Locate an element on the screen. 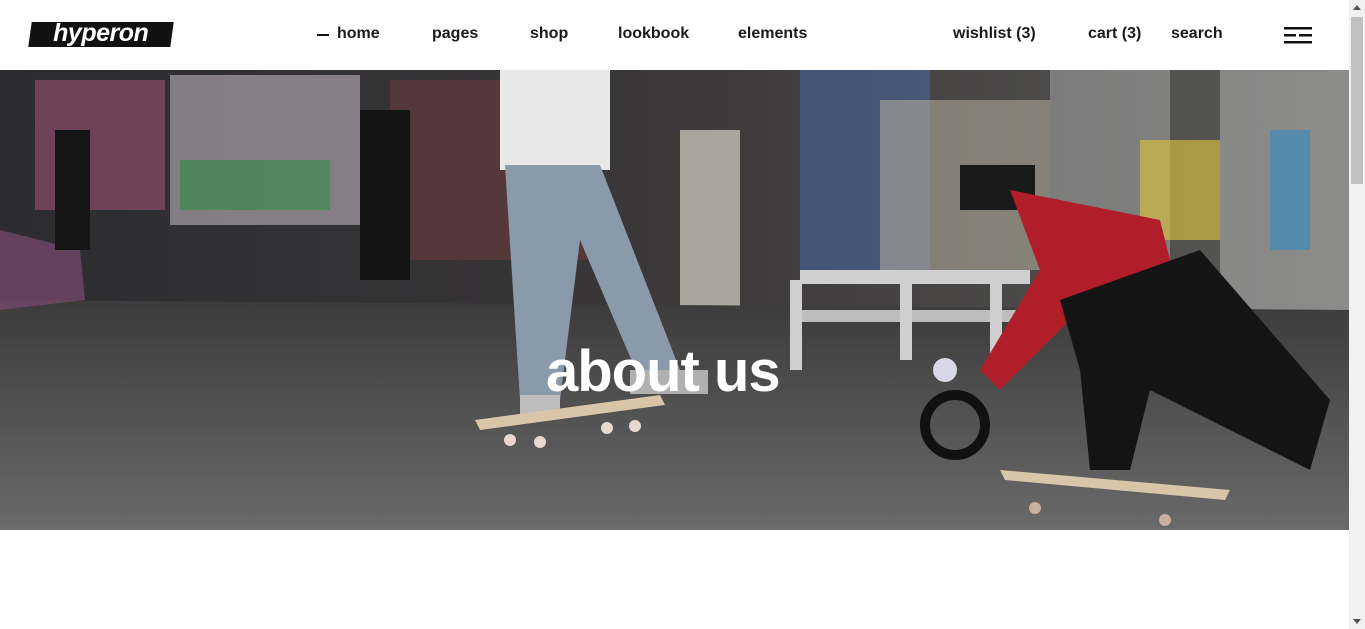  dash-indicator-icon is located at coordinates (323, 35).